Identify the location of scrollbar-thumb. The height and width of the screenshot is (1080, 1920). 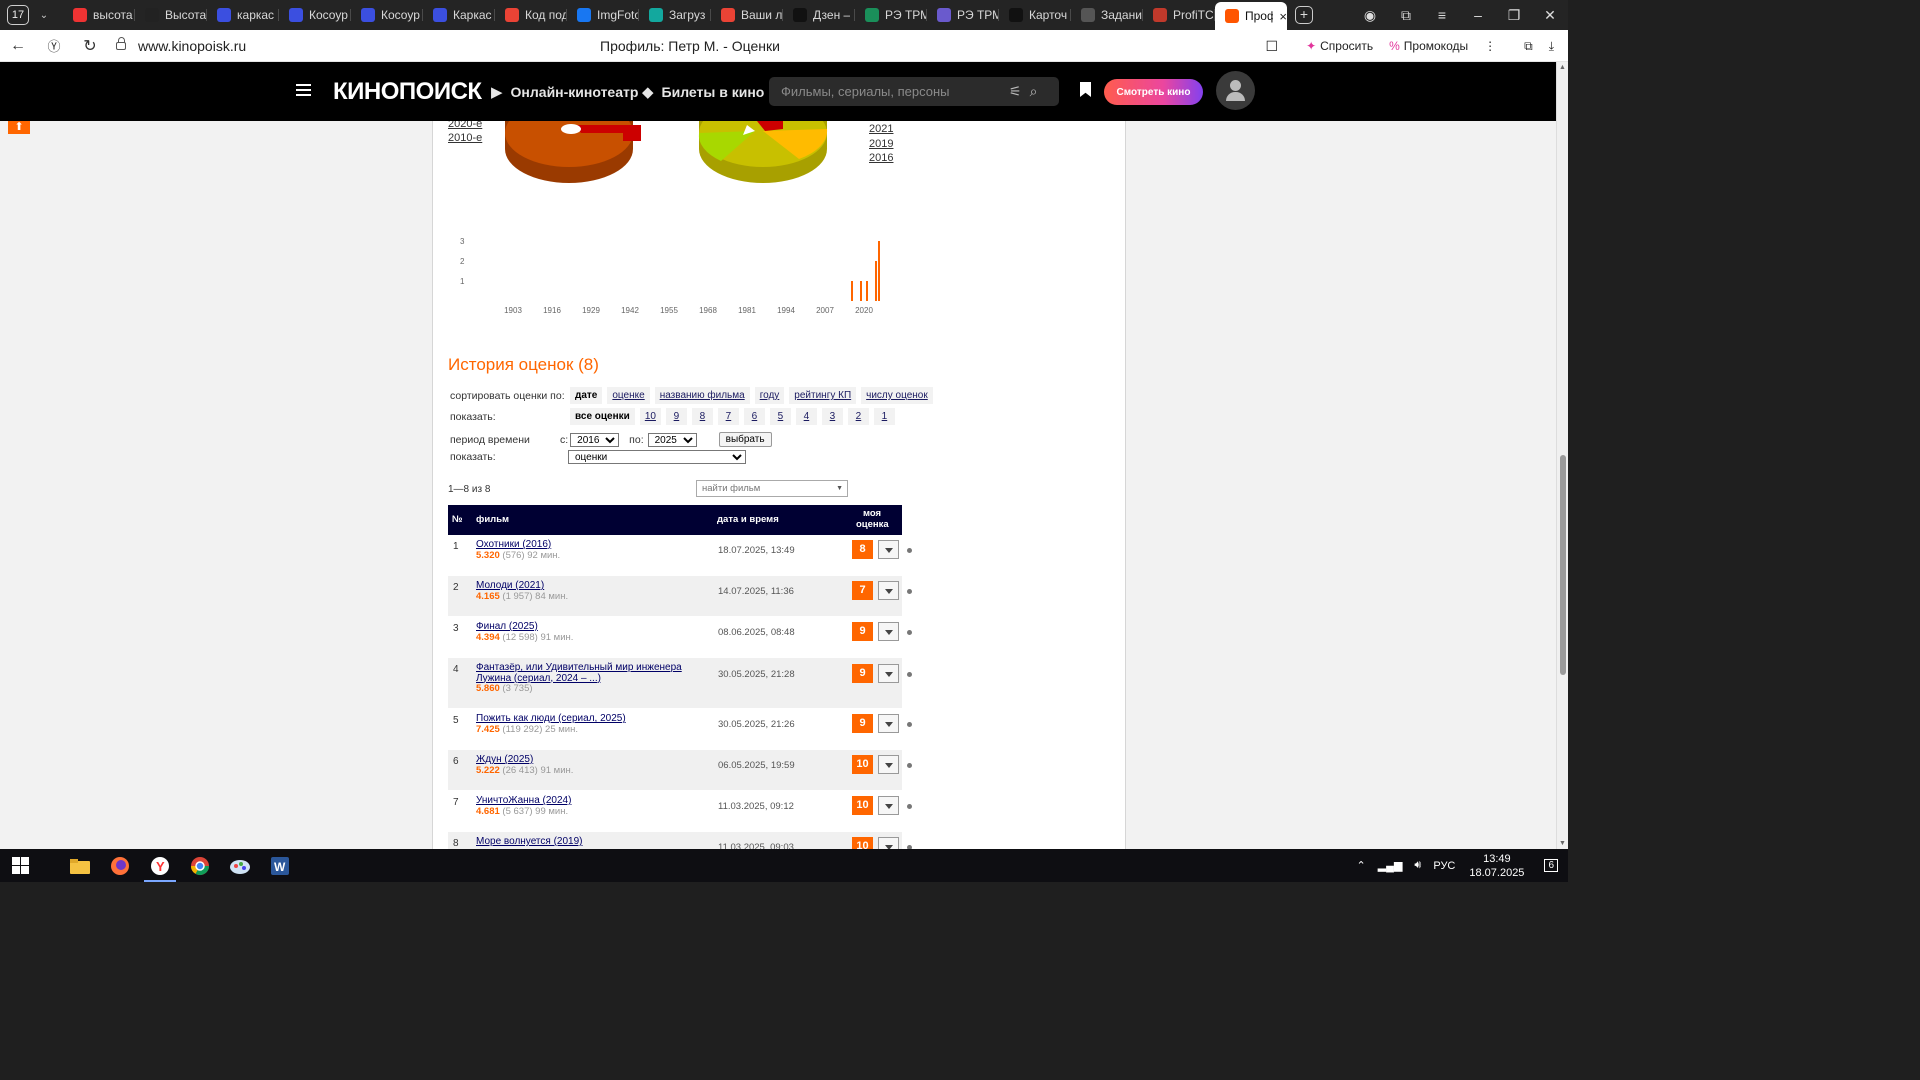
(1563, 565).